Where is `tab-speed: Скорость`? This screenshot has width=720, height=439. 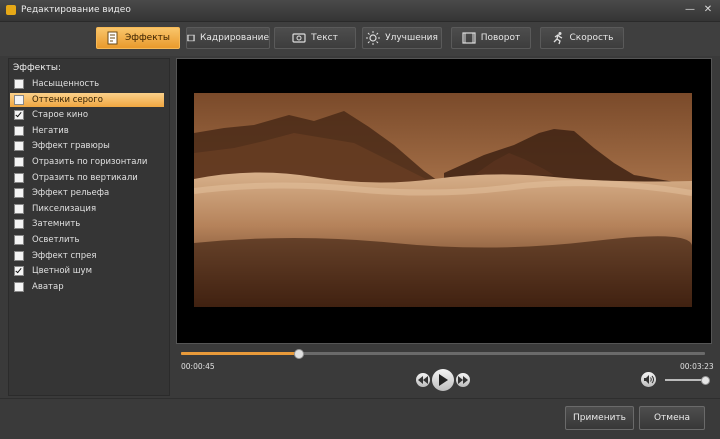
tab-speed: Скорость is located at coordinates (582, 38).